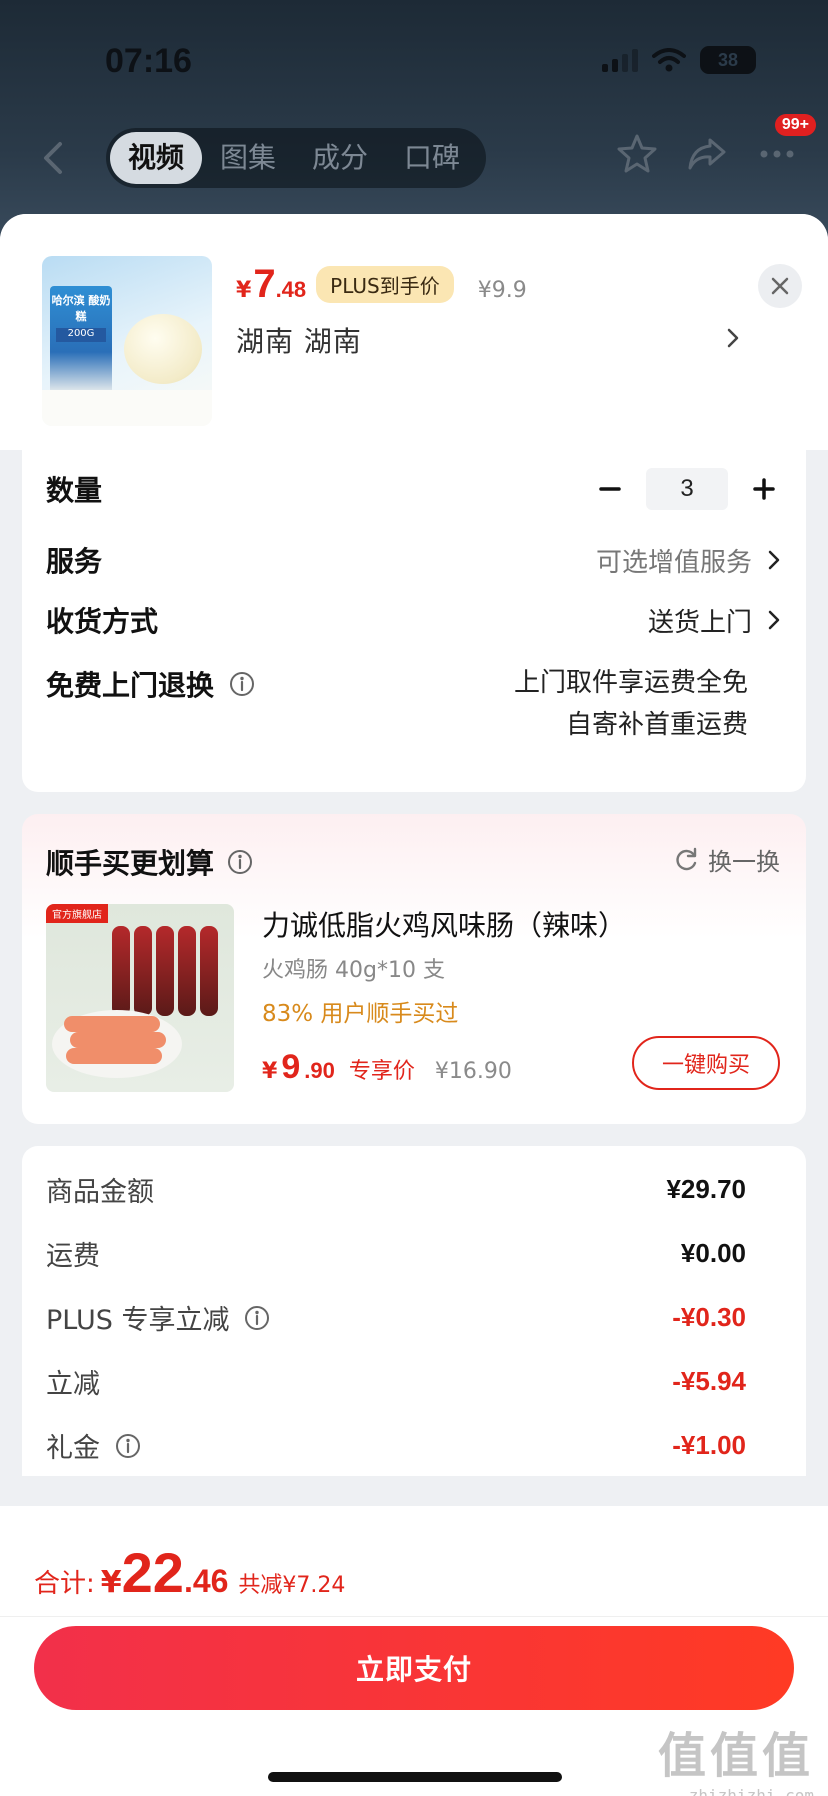  I want to click on quantity-row: 数量 3, so click(414, 489).